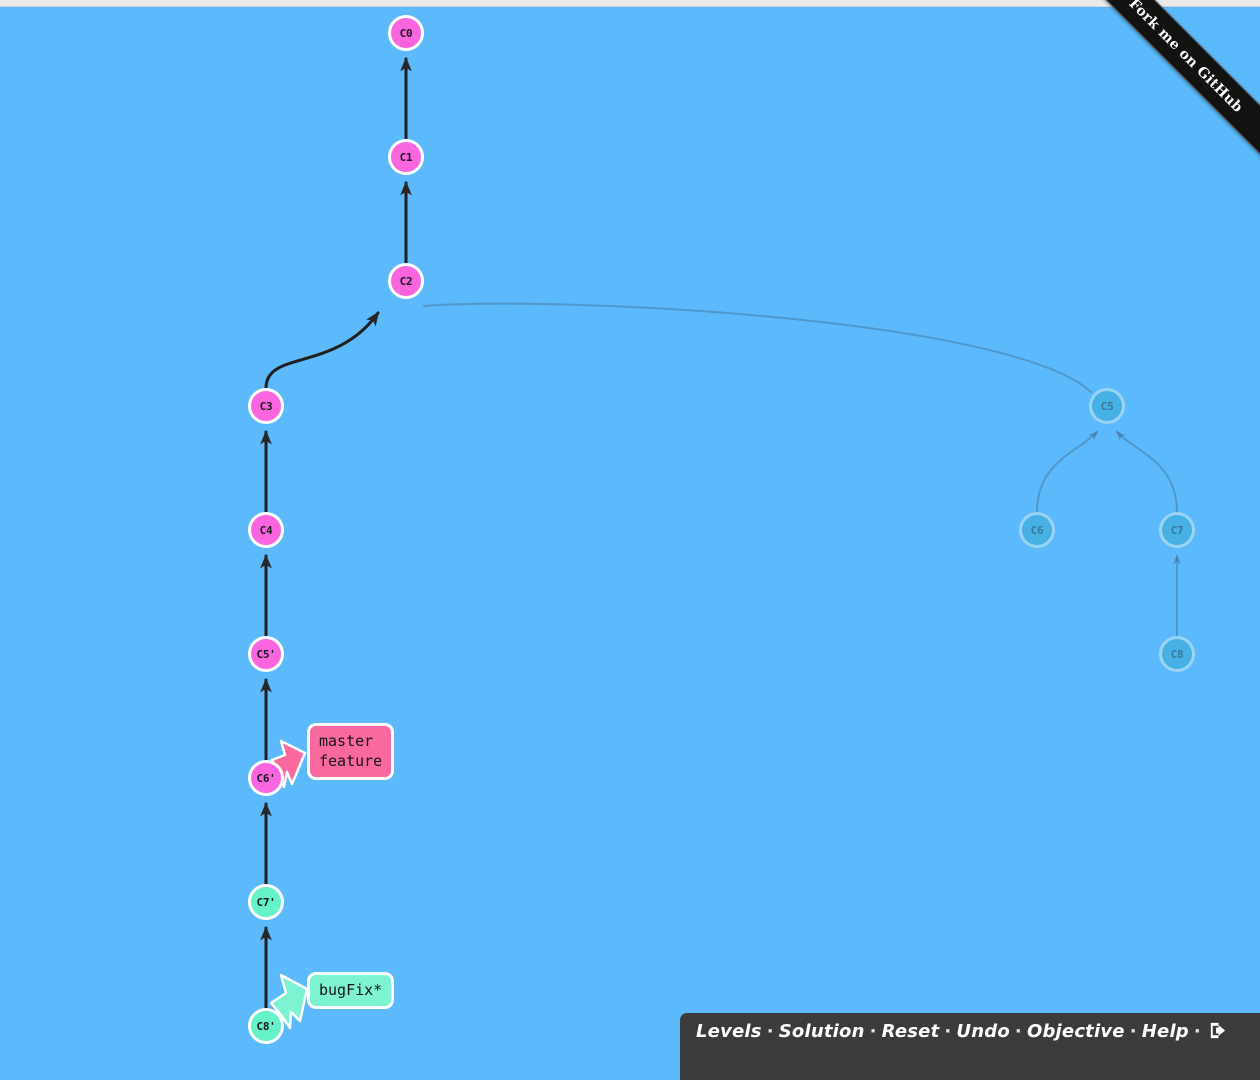 The image size is (1260, 1080). I want to click on commit-label: C6, so click(1037, 530).